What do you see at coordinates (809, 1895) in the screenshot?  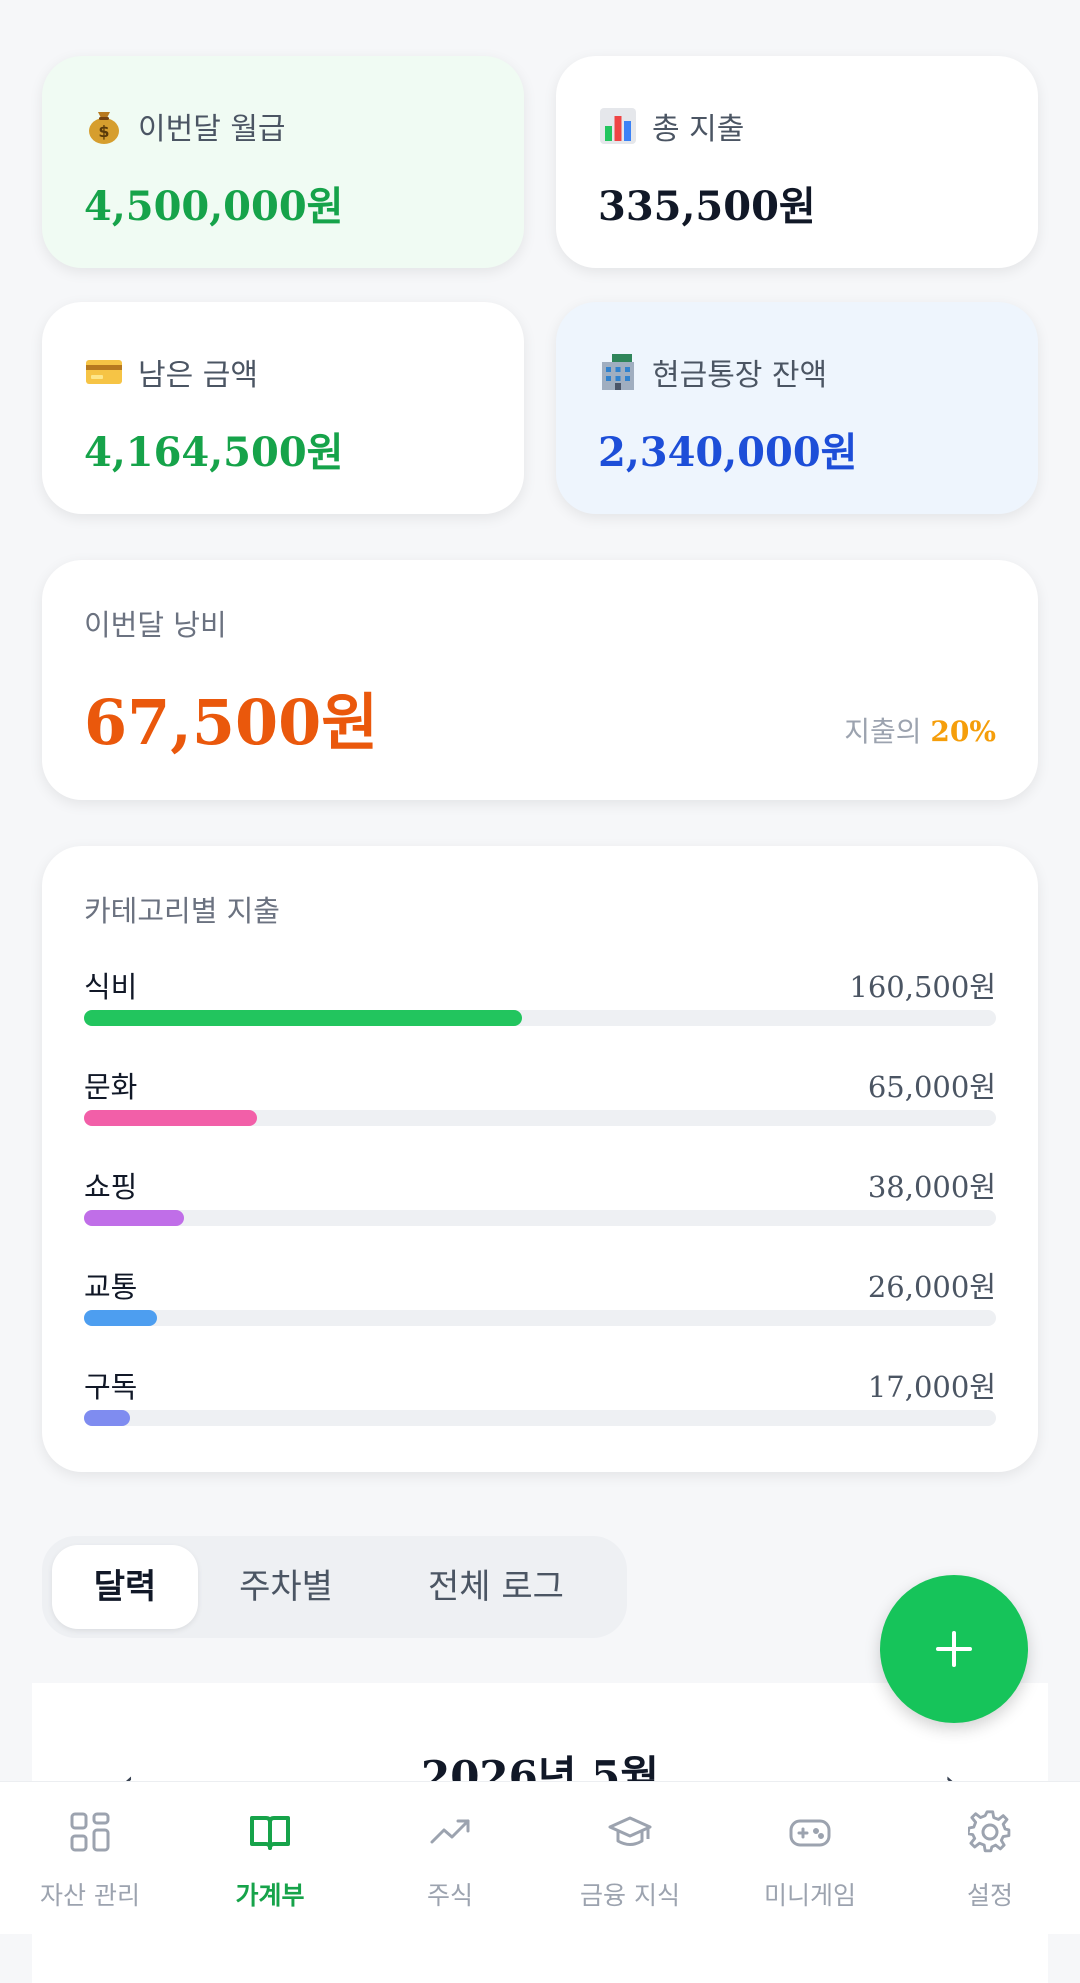 I see `nav-label: 미니게임` at bounding box center [809, 1895].